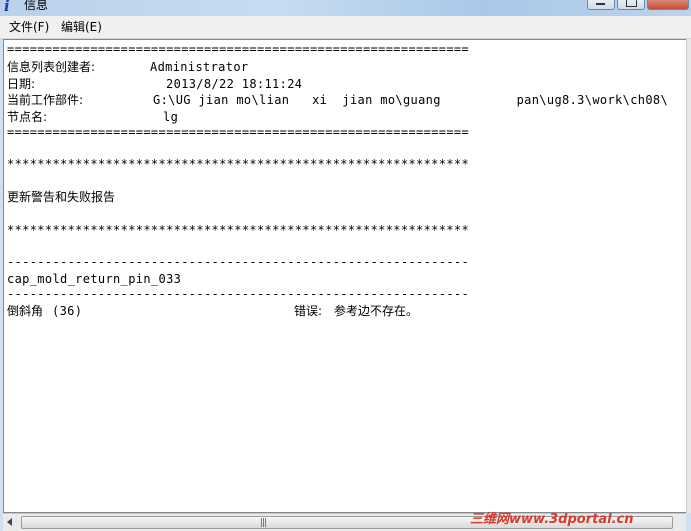 The image size is (691, 531). Describe the element at coordinates (94, 279) in the screenshot. I see `feature-name: cap_mold_return_pin_033` at that location.